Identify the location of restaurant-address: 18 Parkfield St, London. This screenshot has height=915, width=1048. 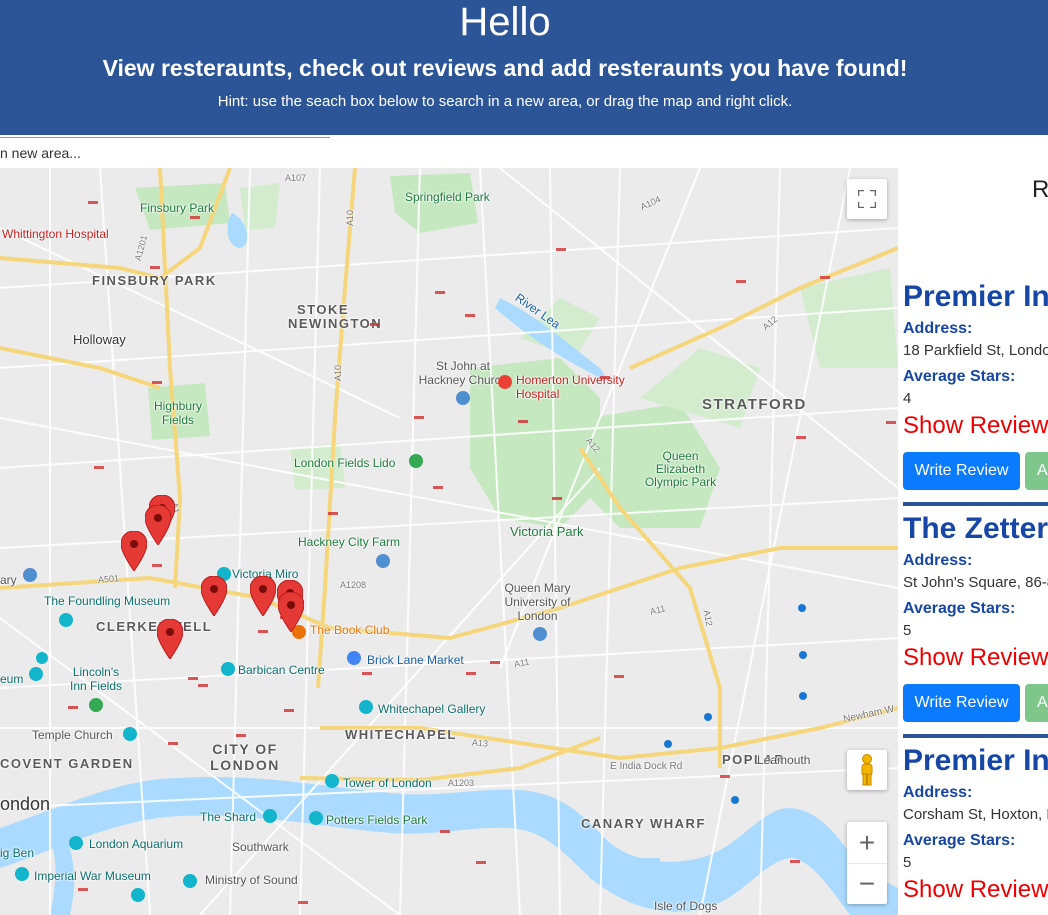
(975, 350).